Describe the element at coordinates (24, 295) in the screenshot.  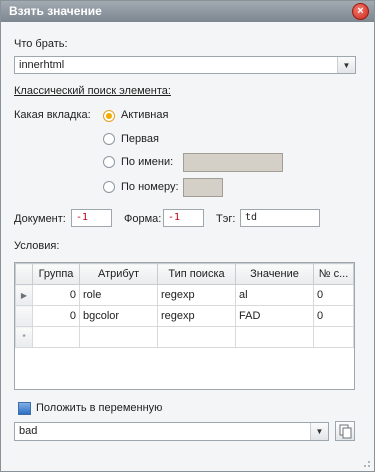
I see `row-pointer-icon: ▶` at that location.